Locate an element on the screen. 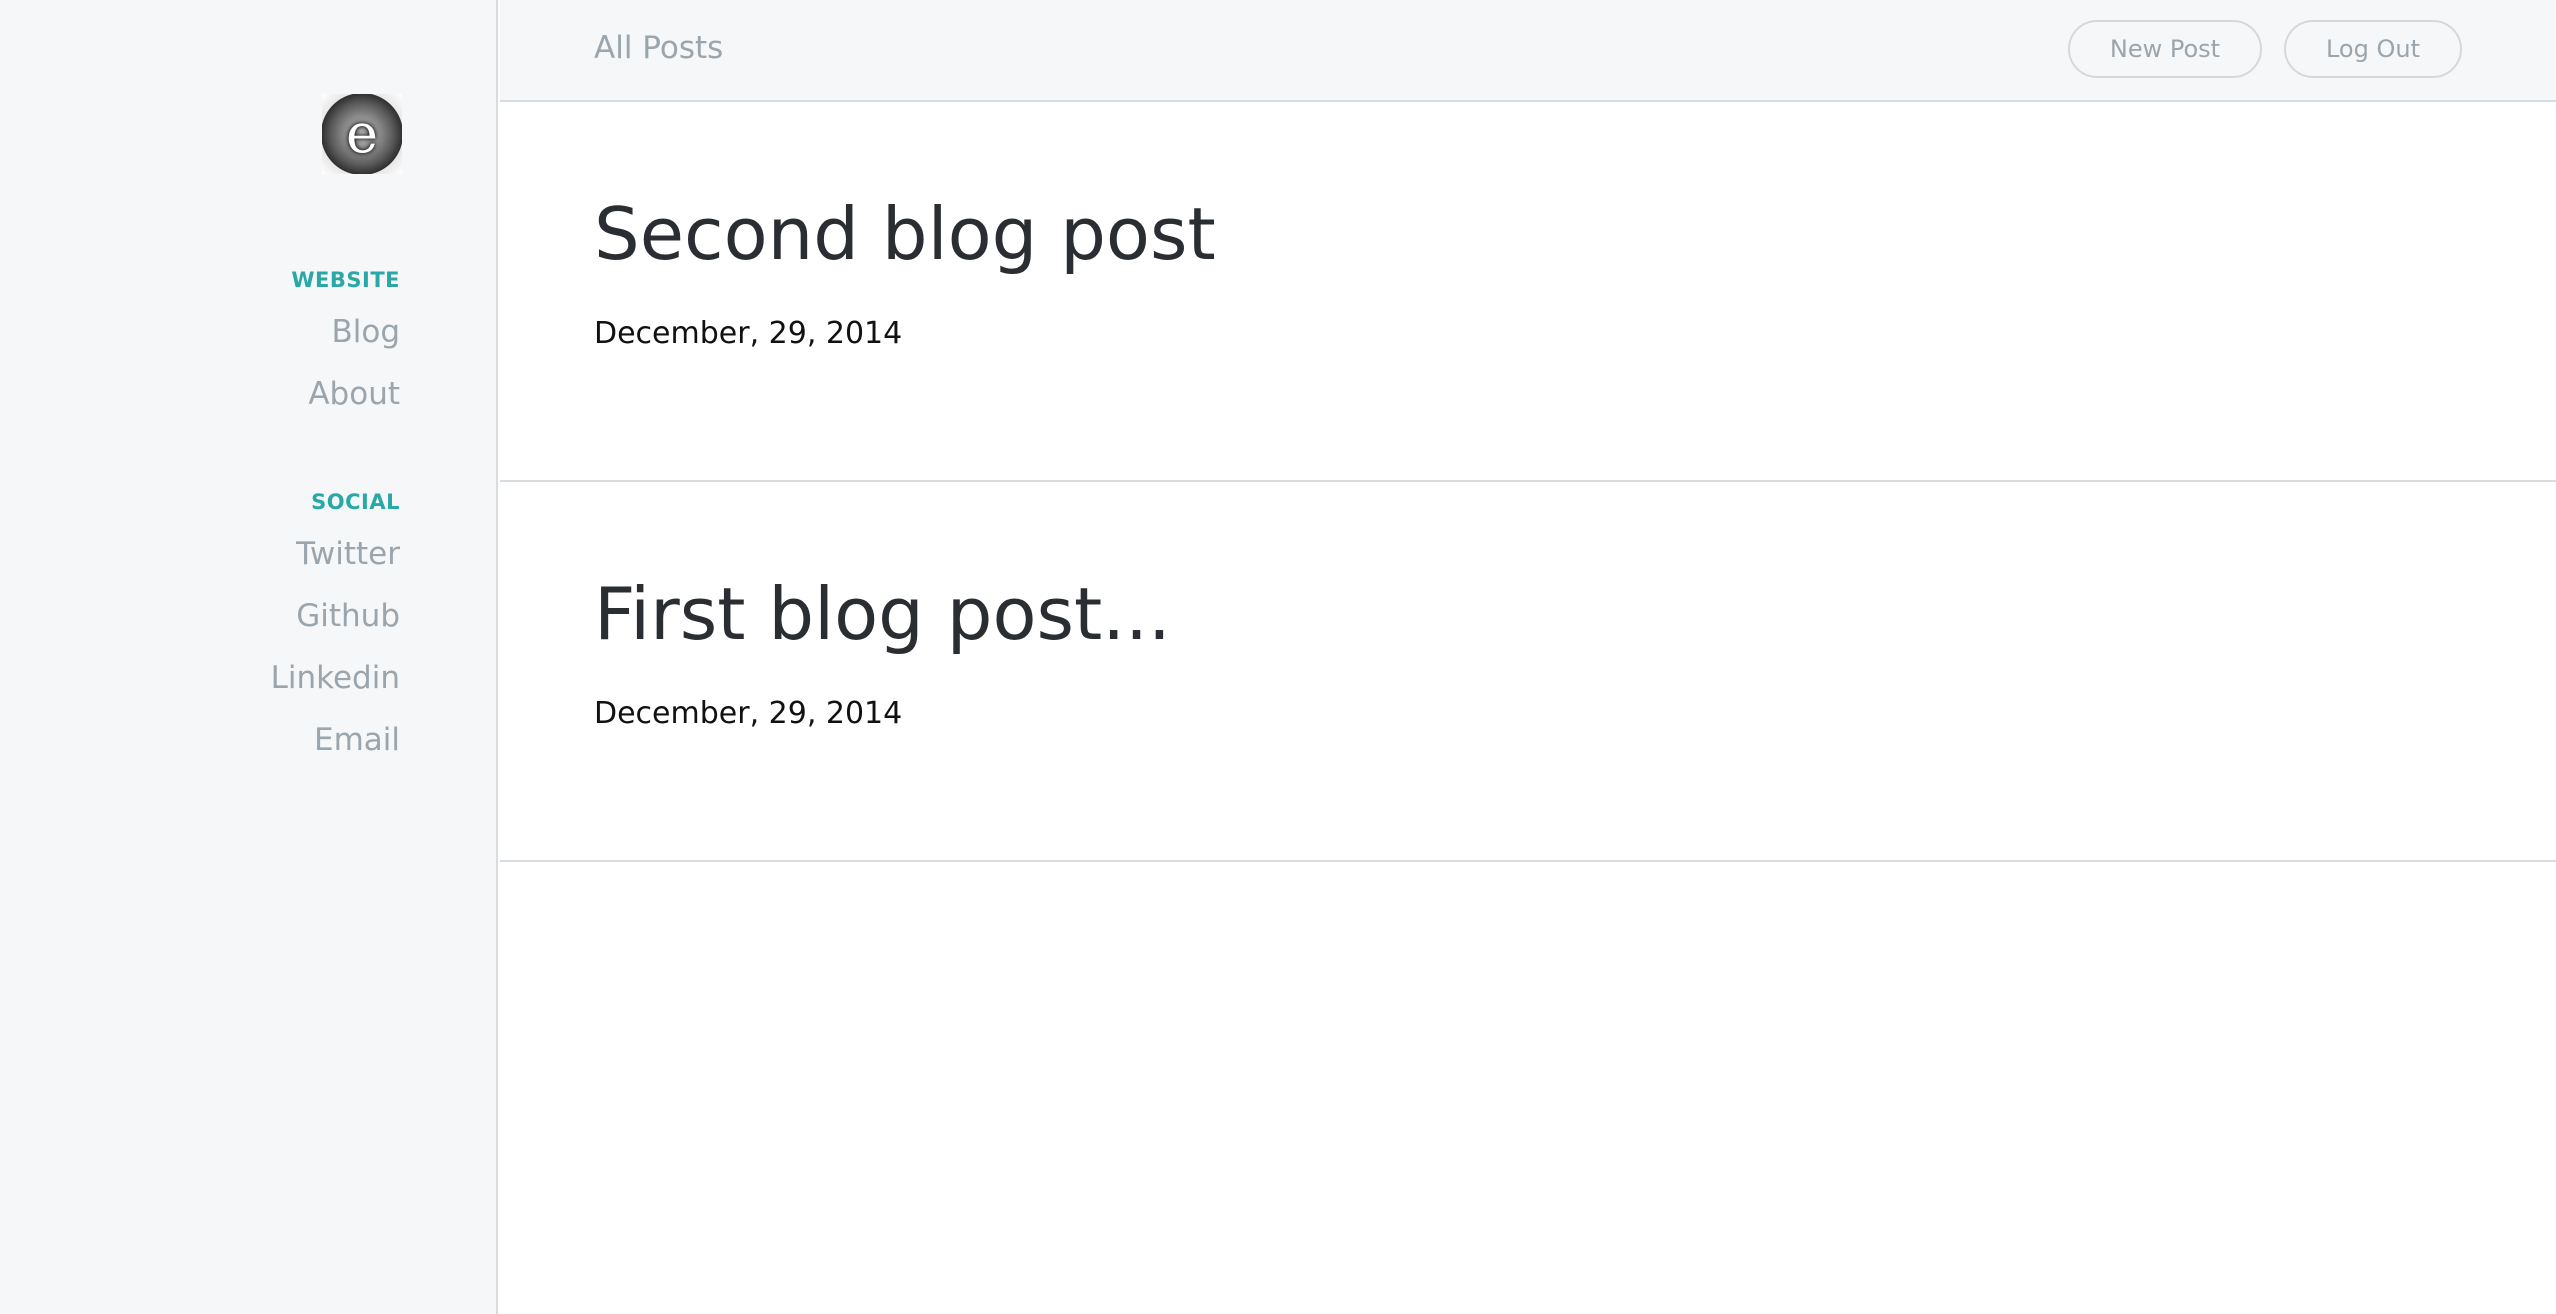 This screenshot has height=1314, width=2556. sidebar-link-about: About is located at coordinates (345, 394).